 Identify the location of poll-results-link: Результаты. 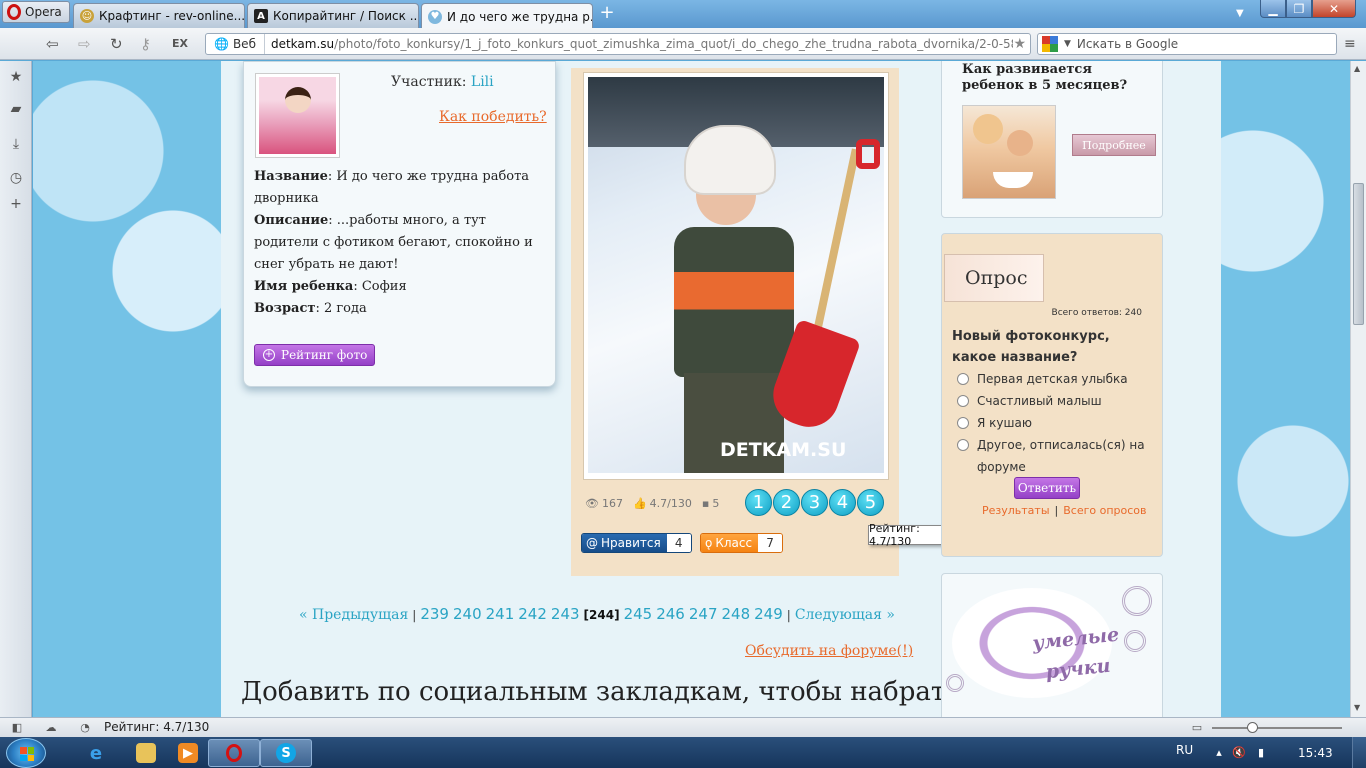
(1016, 510).